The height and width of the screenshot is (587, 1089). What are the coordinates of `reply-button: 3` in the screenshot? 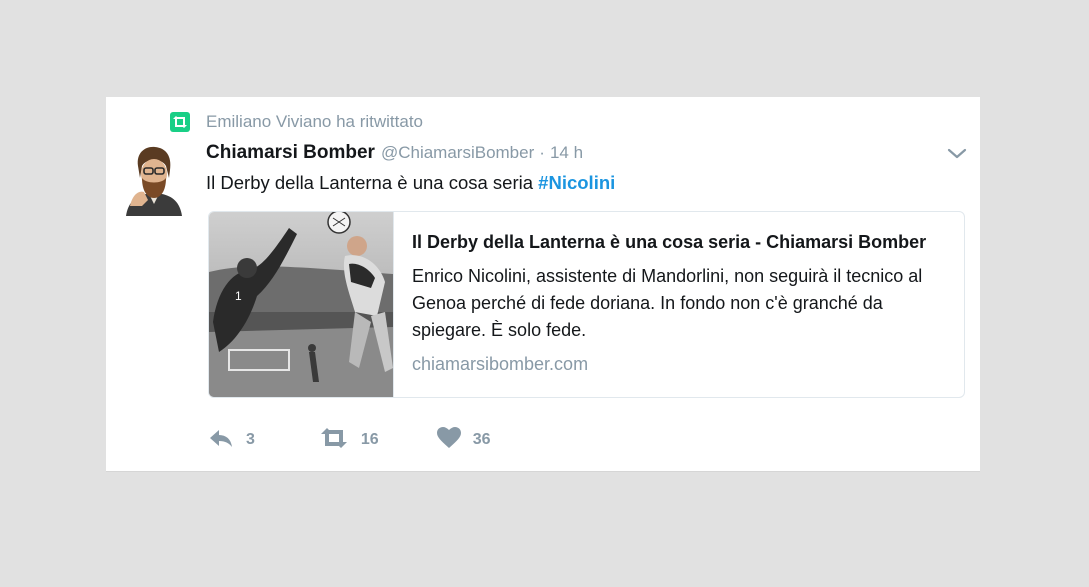 It's located at (231, 440).